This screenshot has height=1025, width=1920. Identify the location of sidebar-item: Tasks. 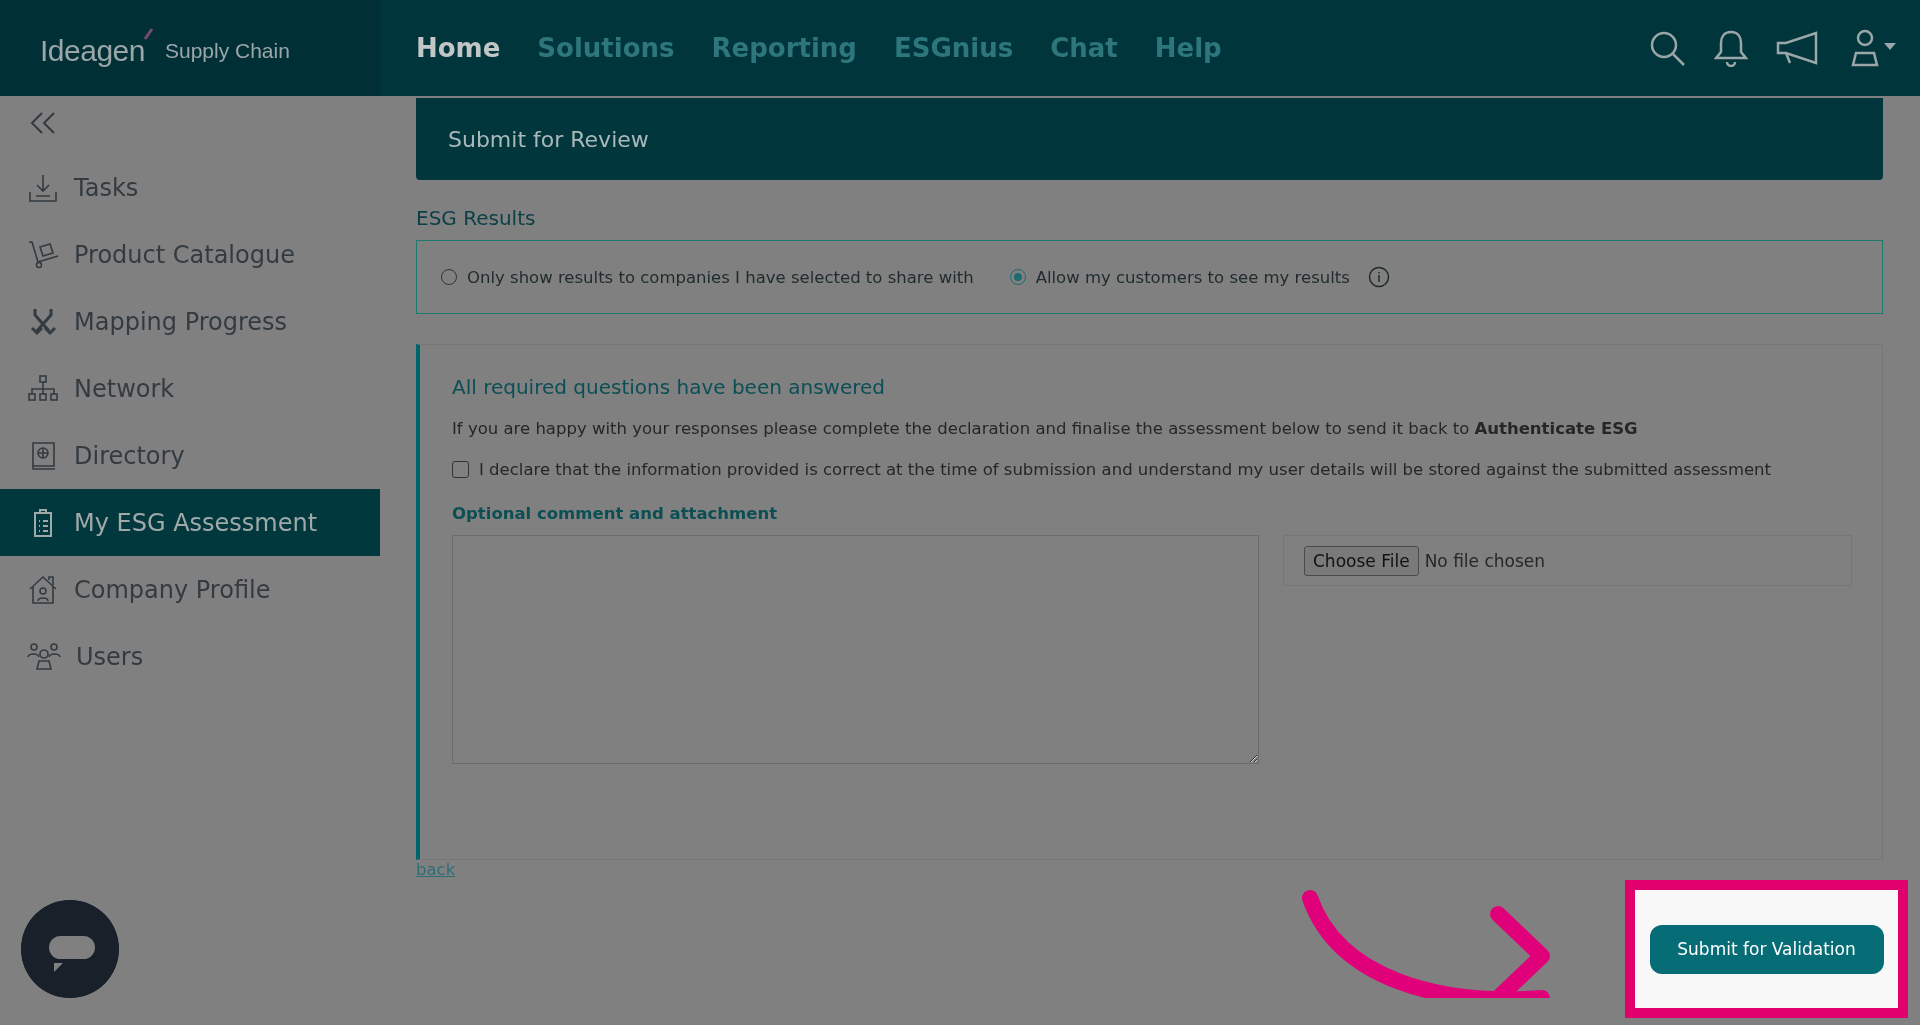
(190, 187).